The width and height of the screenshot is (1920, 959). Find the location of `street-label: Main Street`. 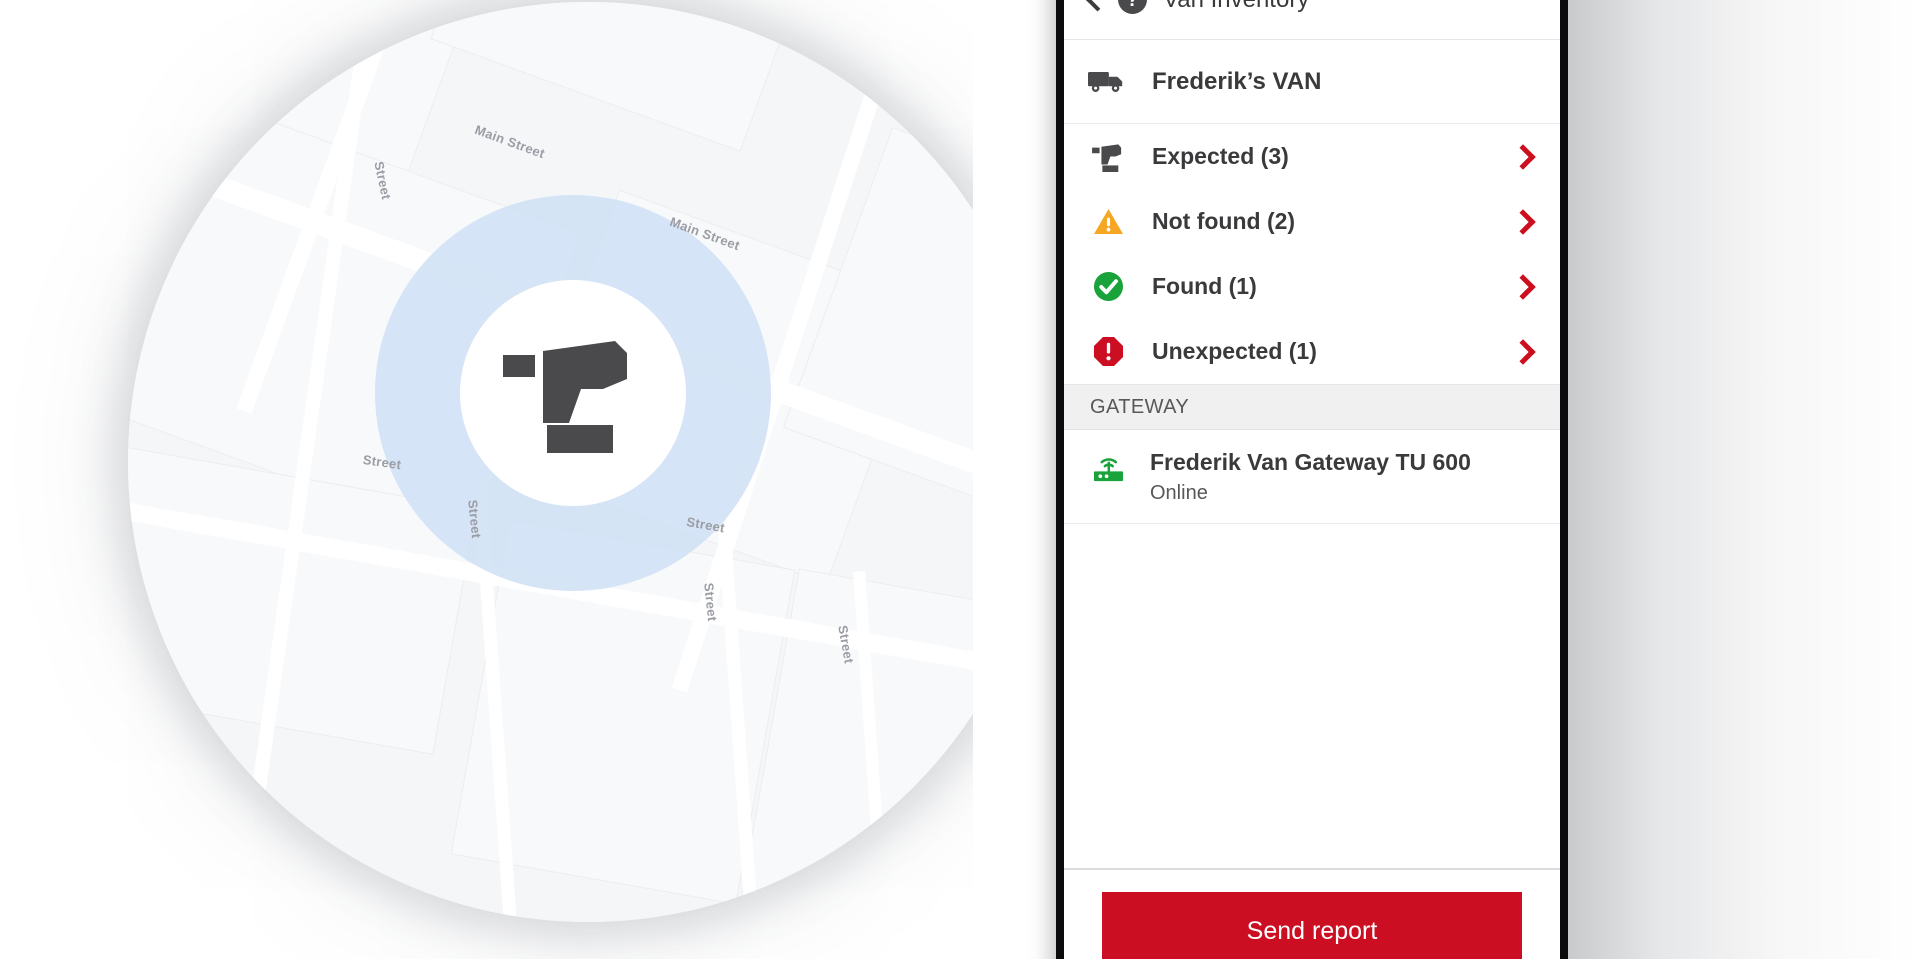

street-label: Main Street is located at coordinates (509, 142).